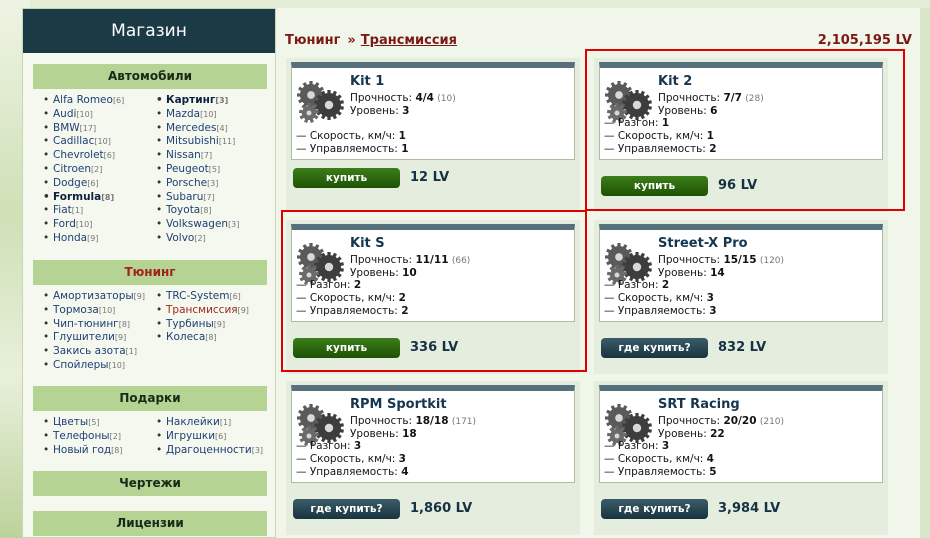 The width and height of the screenshot is (930, 538). Describe the element at coordinates (83, 184) in the screenshot. I see `category-link: Dodge[6]` at that location.